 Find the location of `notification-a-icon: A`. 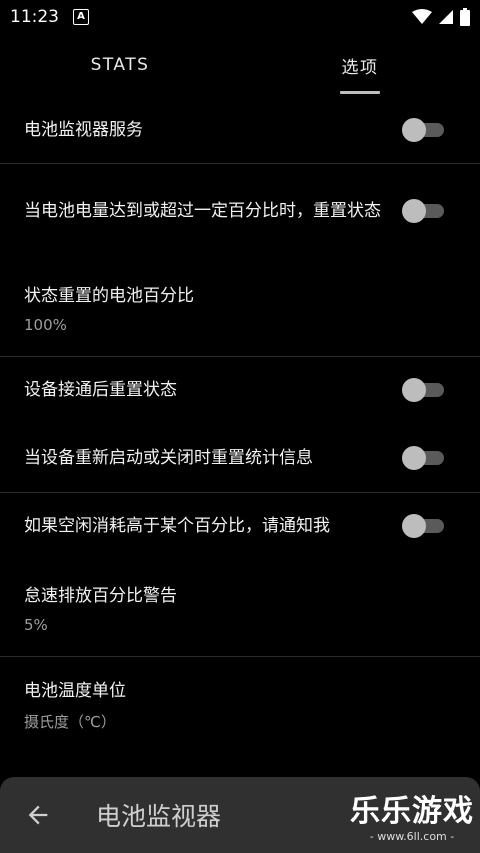

notification-a-icon: A is located at coordinates (81, 17).